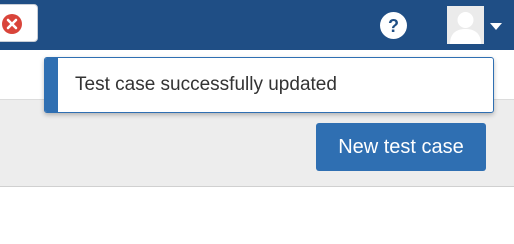 Image resolution: width=514 pixels, height=244 pixels. I want to click on notification-message: Test case successfully updated, so click(206, 84).